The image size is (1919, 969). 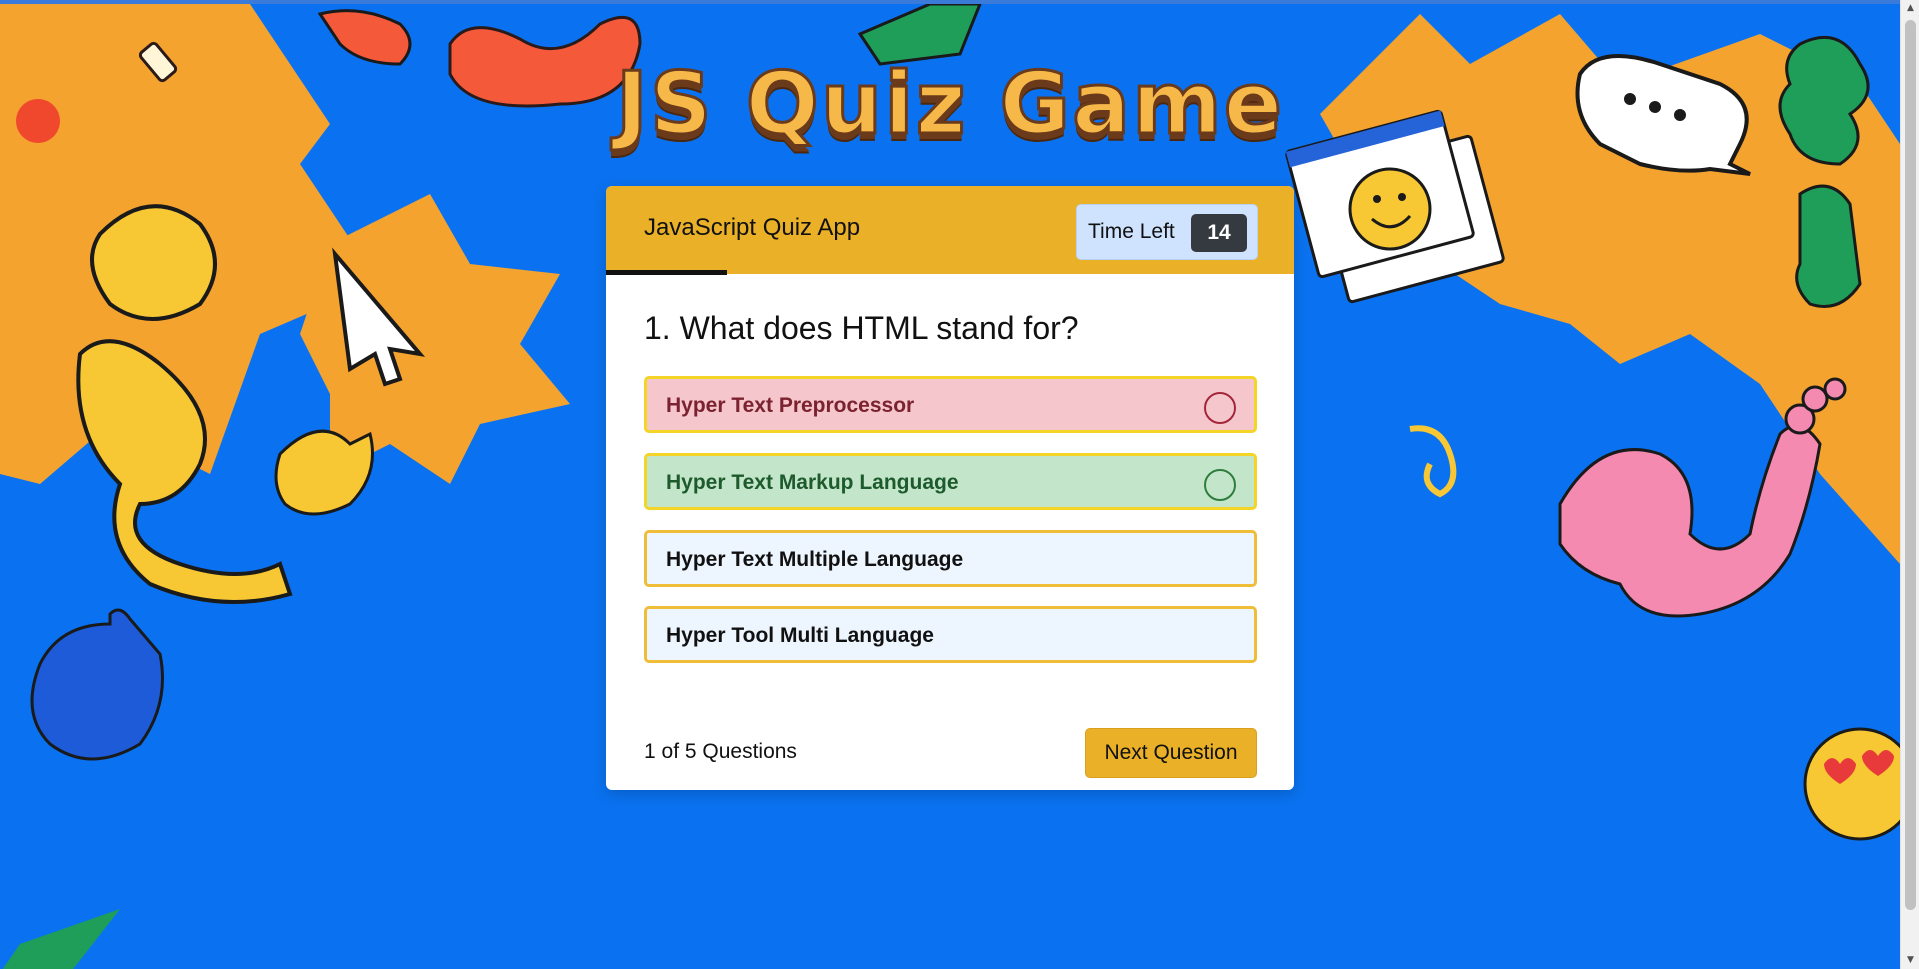 I want to click on timer-label: Time Left, so click(x=1131, y=231).